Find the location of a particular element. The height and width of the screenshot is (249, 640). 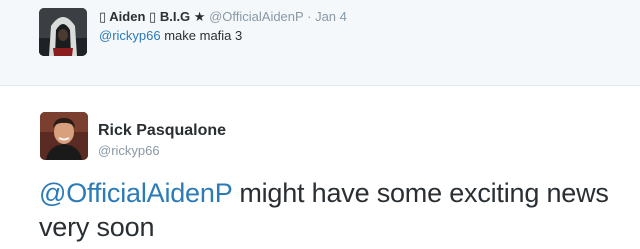

reply-author-name: ▯ Aiden ▯ B.I.G ★ is located at coordinates (152, 17).